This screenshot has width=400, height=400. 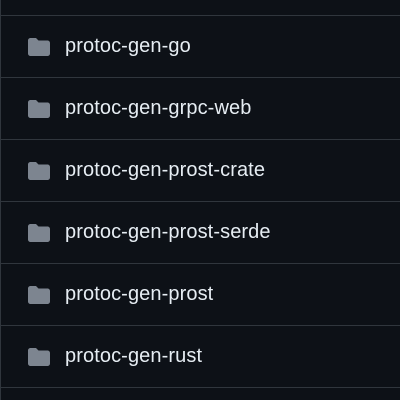 What do you see at coordinates (200, 393) in the screenshot?
I see `list-item` at bounding box center [200, 393].